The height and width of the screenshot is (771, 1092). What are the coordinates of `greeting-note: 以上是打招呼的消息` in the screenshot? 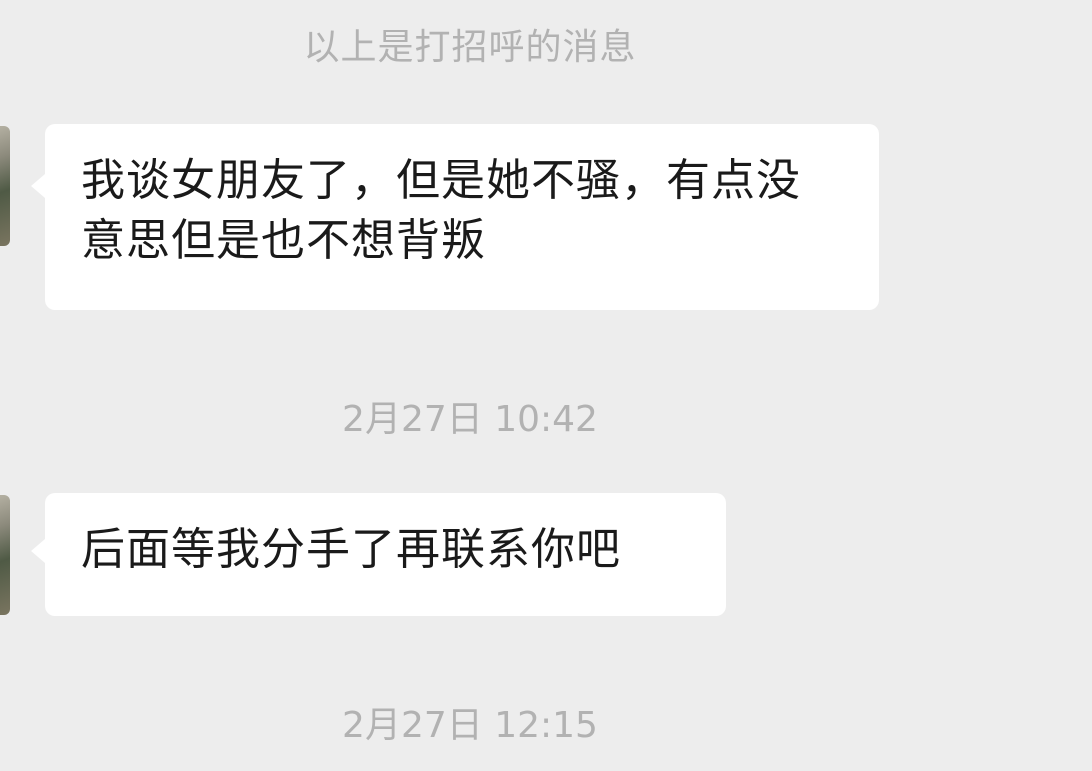 It's located at (470, 47).